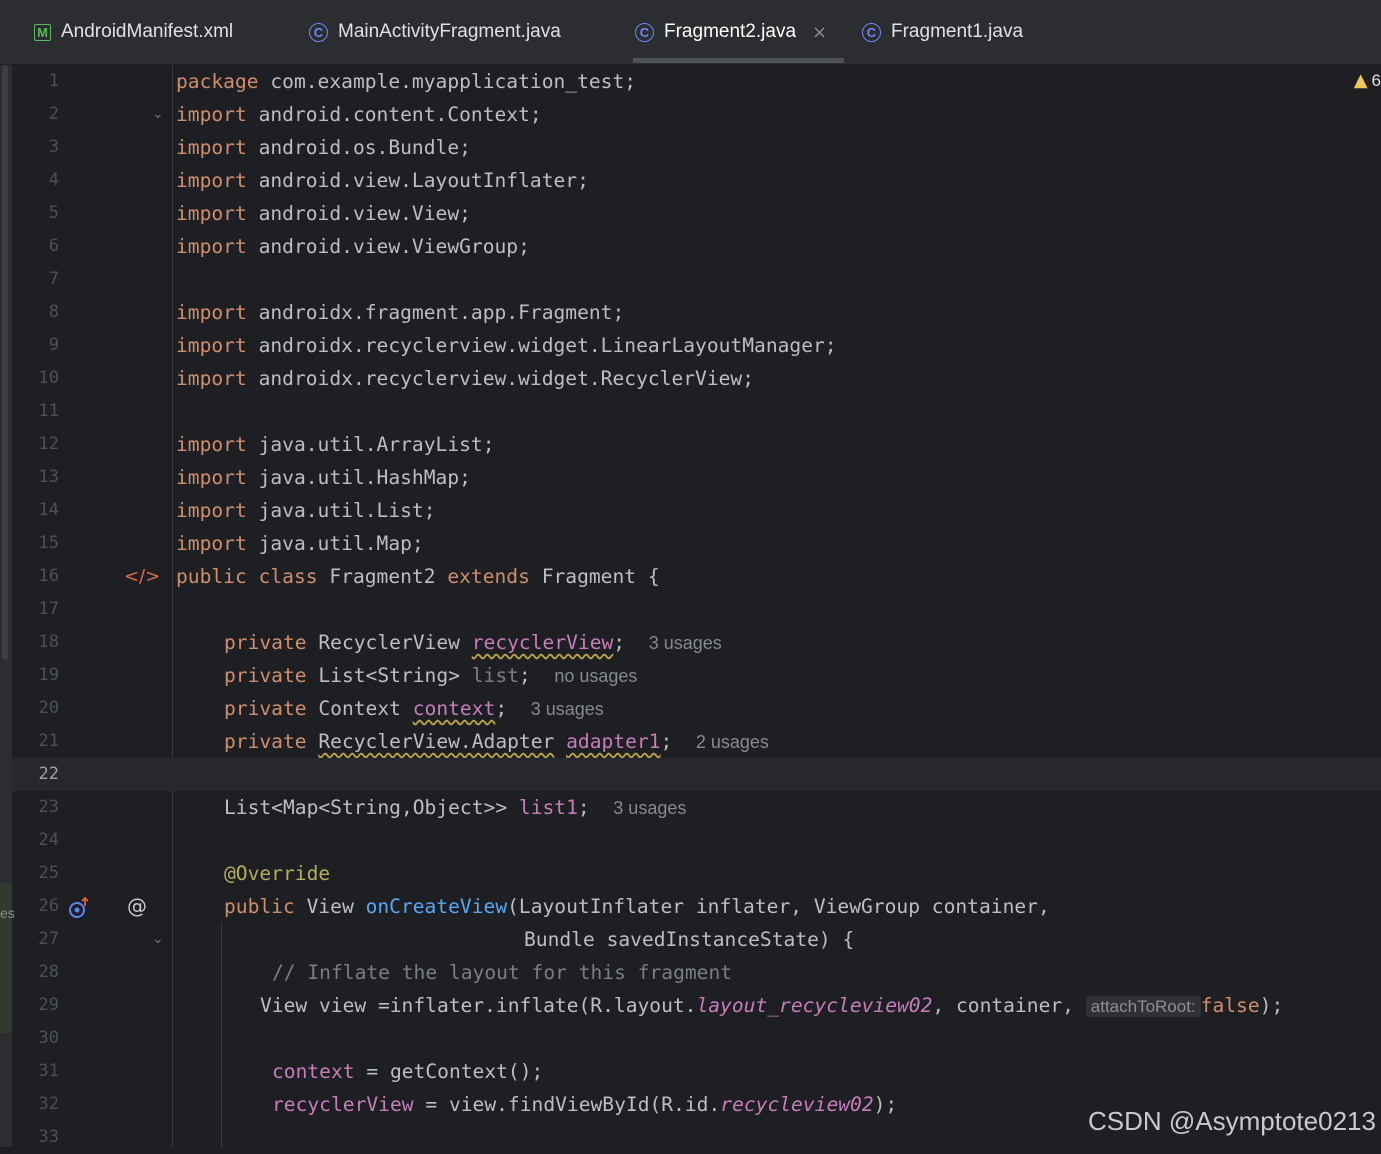 The width and height of the screenshot is (1381, 1154). What do you see at coordinates (48, 807) in the screenshot?
I see `line-number: 23` at bounding box center [48, 807].